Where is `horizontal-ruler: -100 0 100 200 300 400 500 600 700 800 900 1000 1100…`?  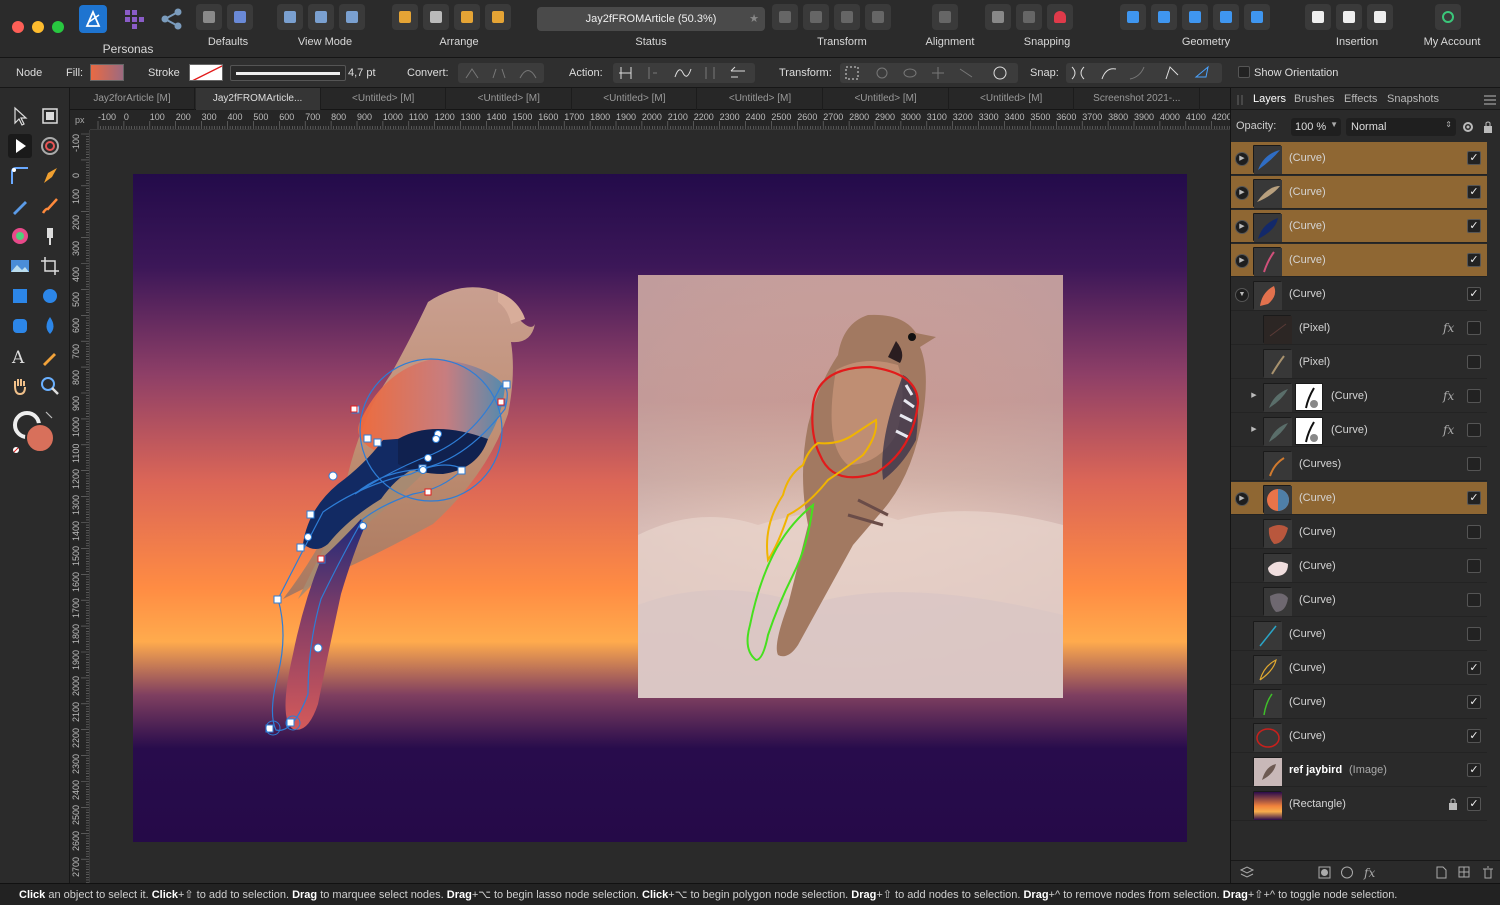 horizontal-ruler: -100 0 100 200 300 400 500 600 700 800 900 1000 1100… is located at coordinates (660, 120).